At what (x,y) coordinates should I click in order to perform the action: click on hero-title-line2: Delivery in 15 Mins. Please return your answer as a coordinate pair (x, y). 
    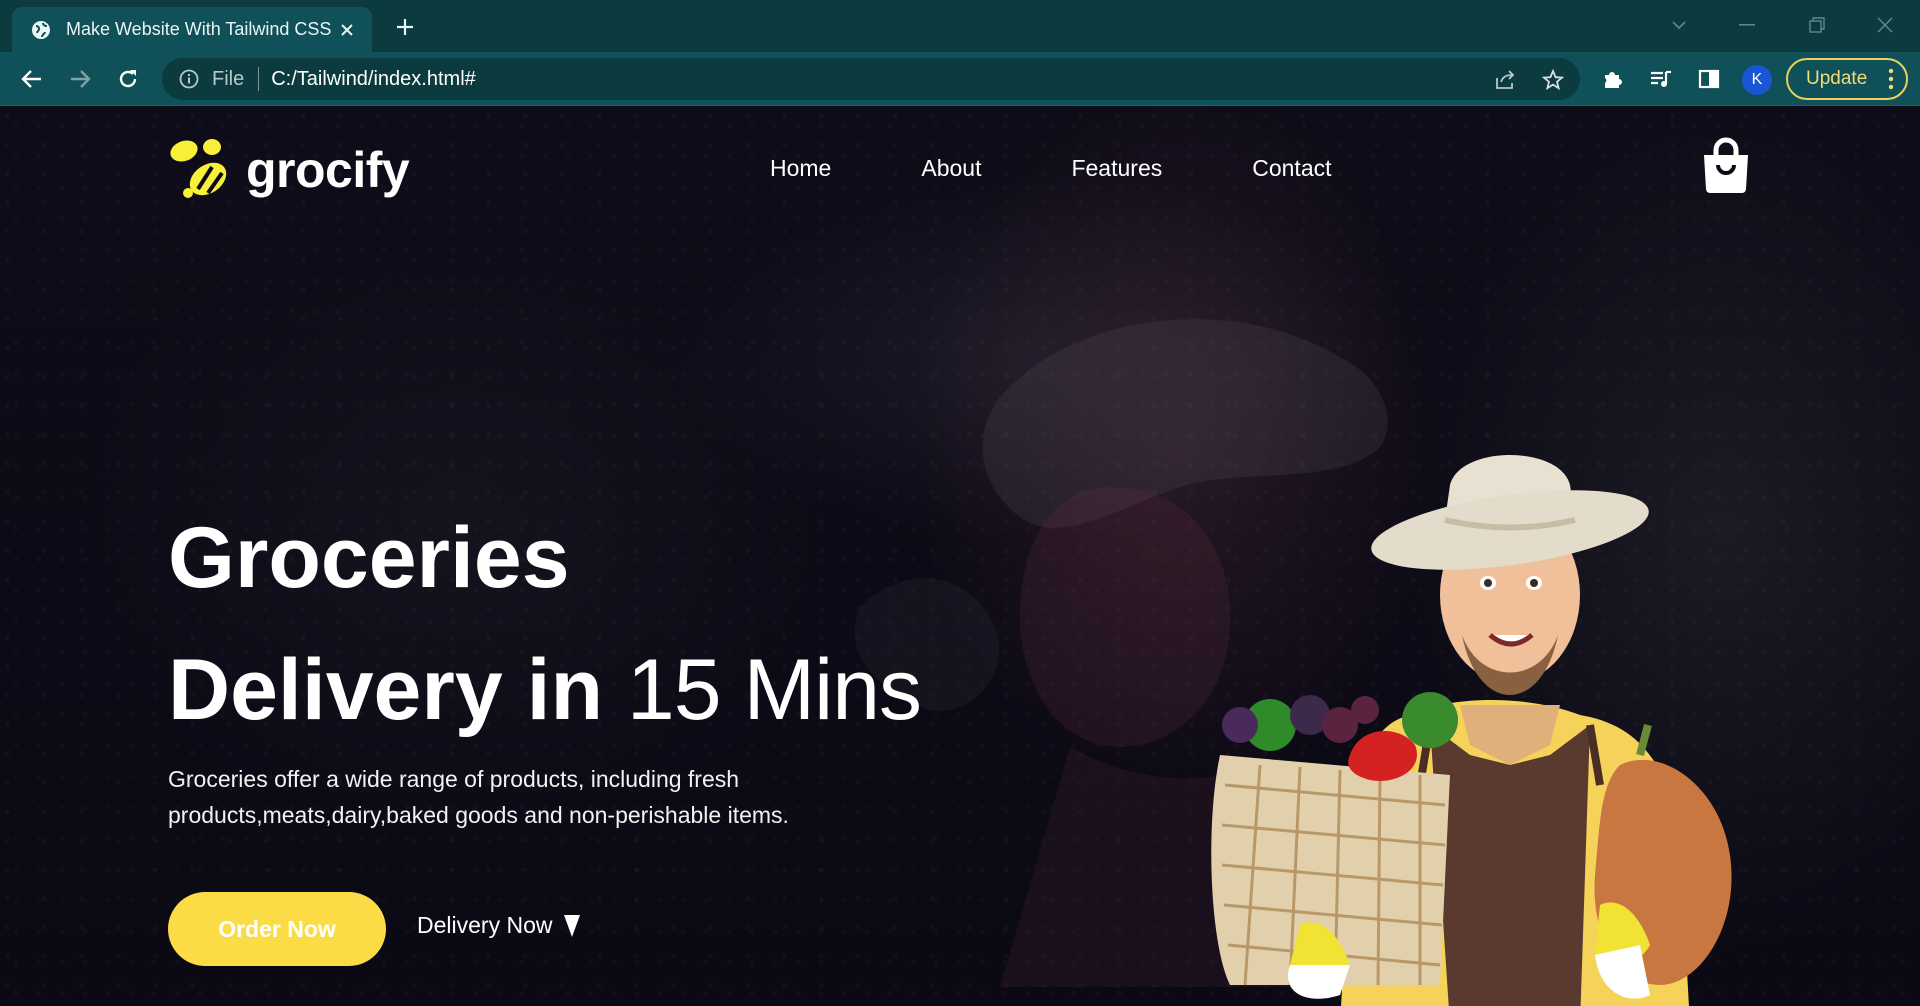
    Looking at the image, I should click on (545, 690).